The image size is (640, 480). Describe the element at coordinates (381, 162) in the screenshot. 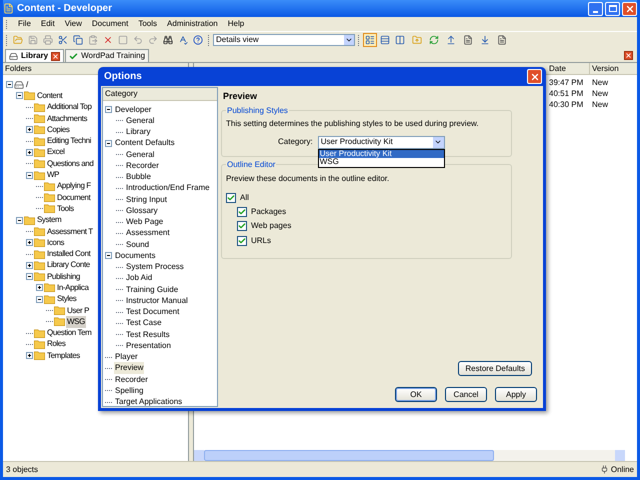

I see `dropdown-option: WSG` at that location.